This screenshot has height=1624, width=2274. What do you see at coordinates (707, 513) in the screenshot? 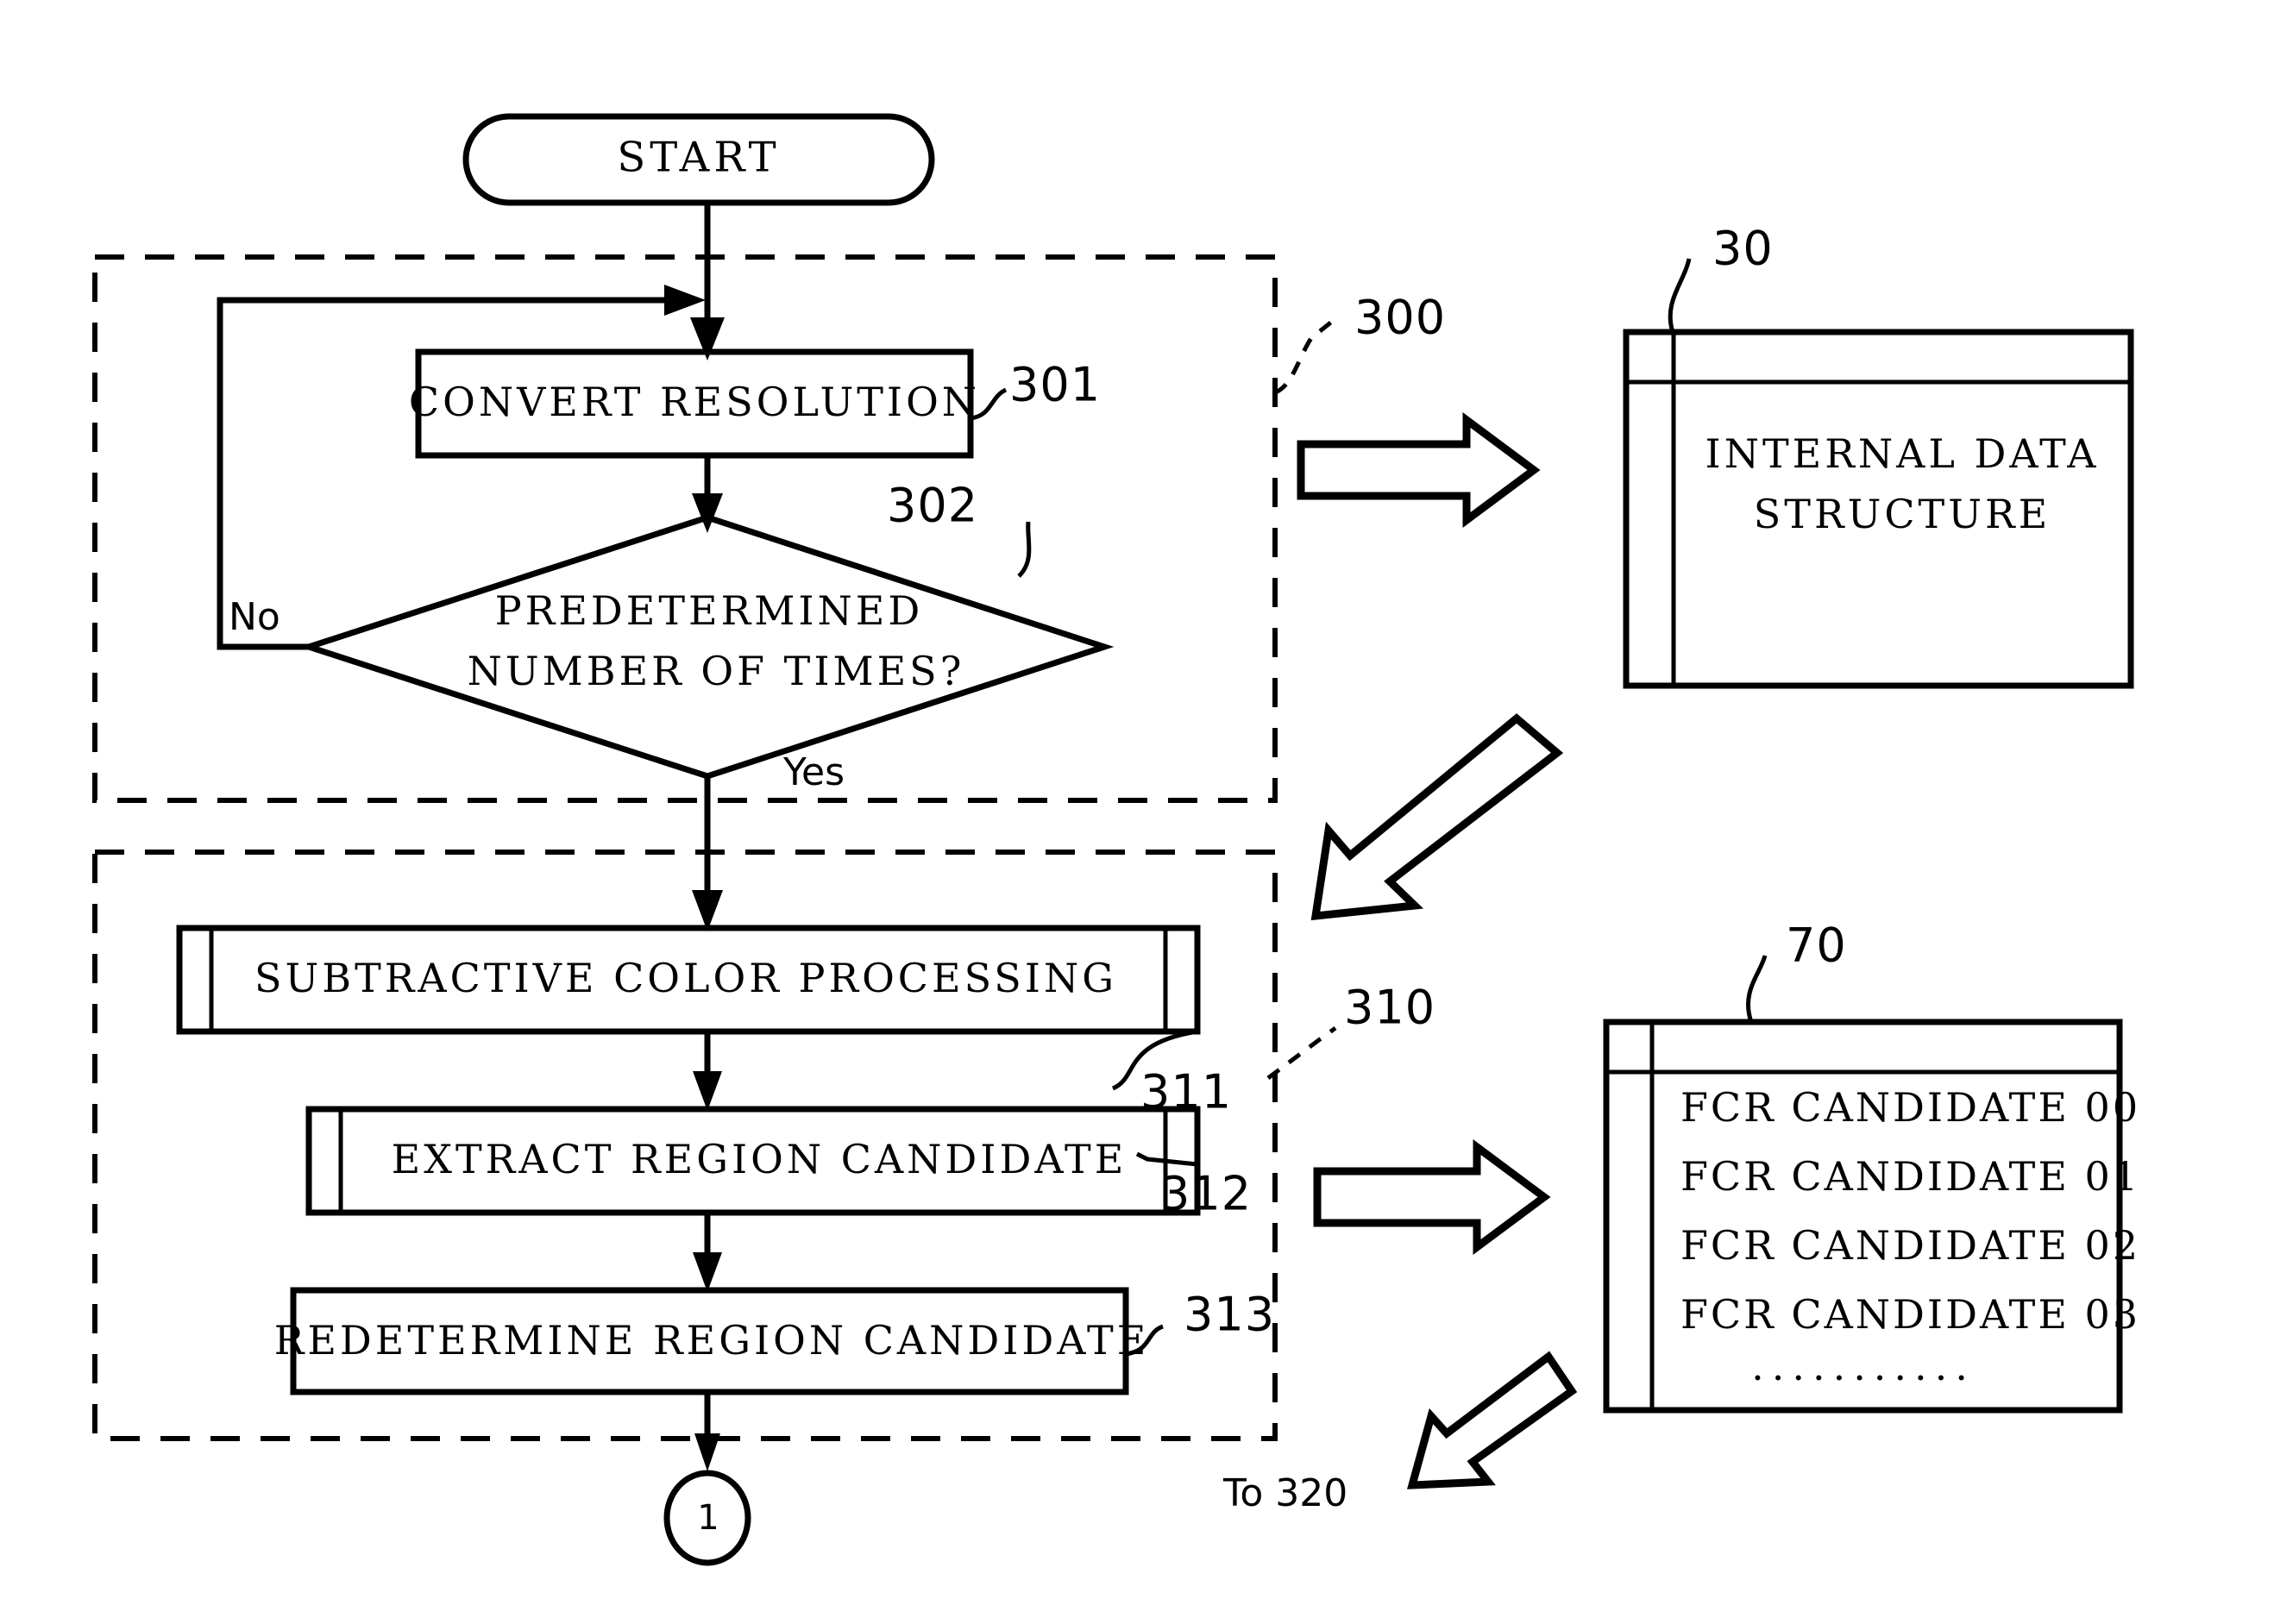
I see `arrowhead-convert-to-decision` at bounding box center [707, 513].